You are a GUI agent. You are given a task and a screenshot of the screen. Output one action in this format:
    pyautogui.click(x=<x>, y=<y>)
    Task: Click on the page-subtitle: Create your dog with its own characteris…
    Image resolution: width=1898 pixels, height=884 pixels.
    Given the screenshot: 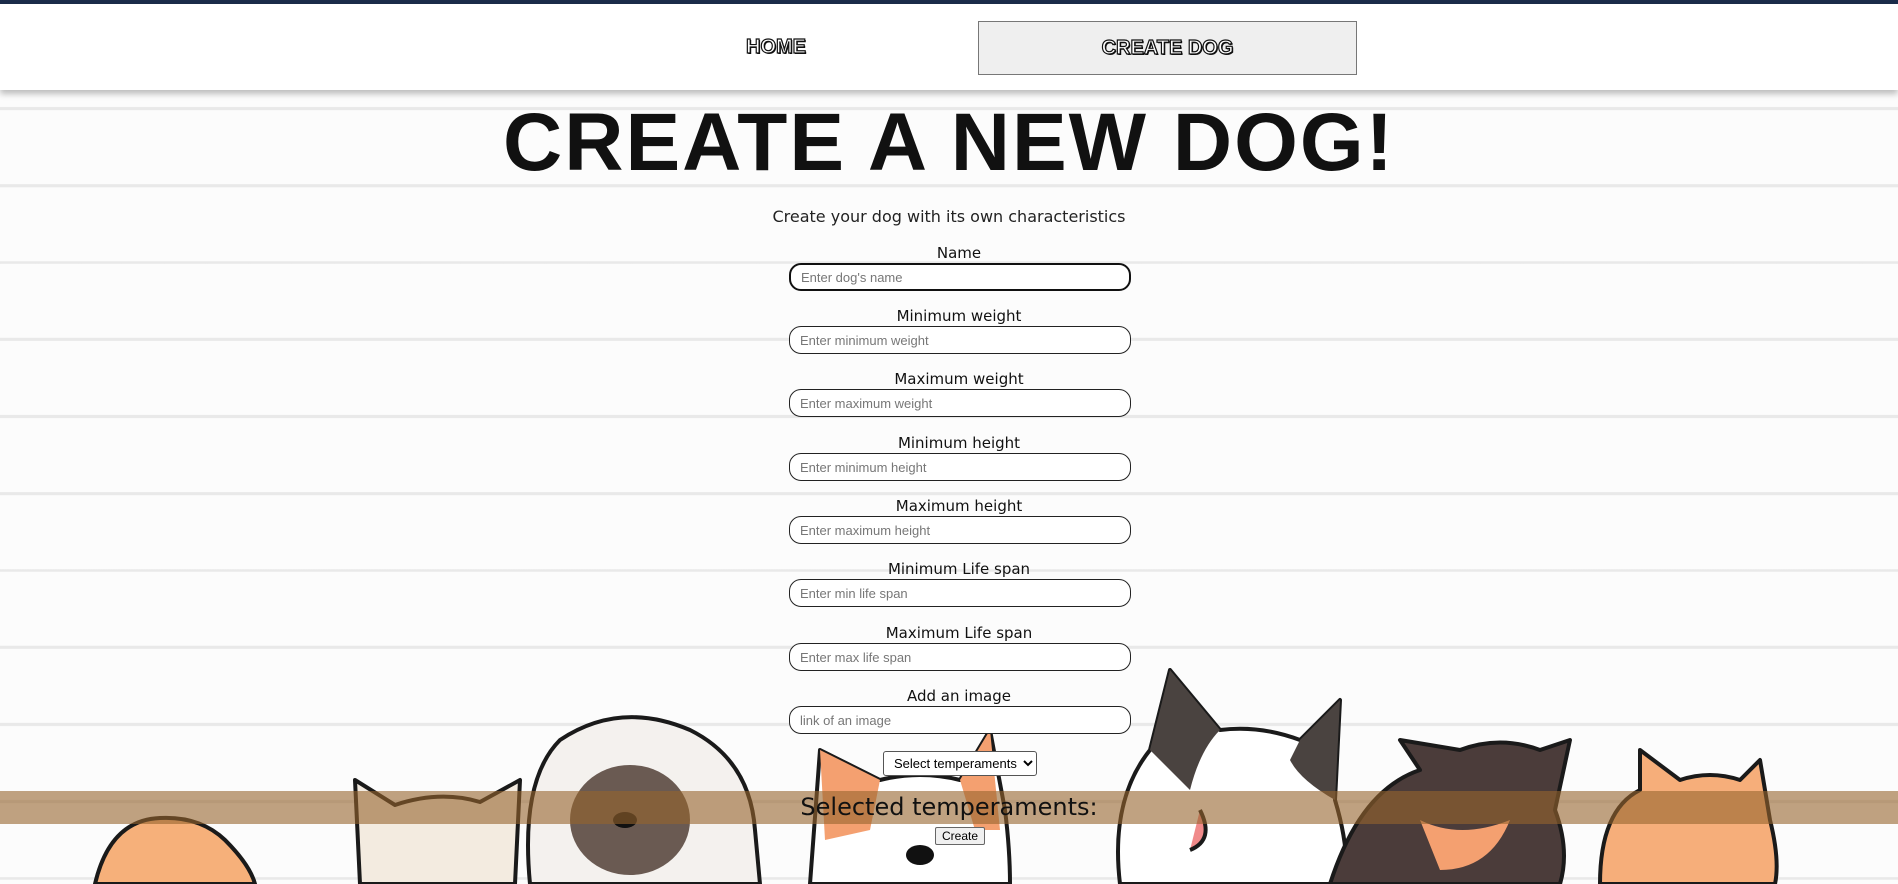 What is the action you would take?
    pyautogui.click(x=949, y=216)
    